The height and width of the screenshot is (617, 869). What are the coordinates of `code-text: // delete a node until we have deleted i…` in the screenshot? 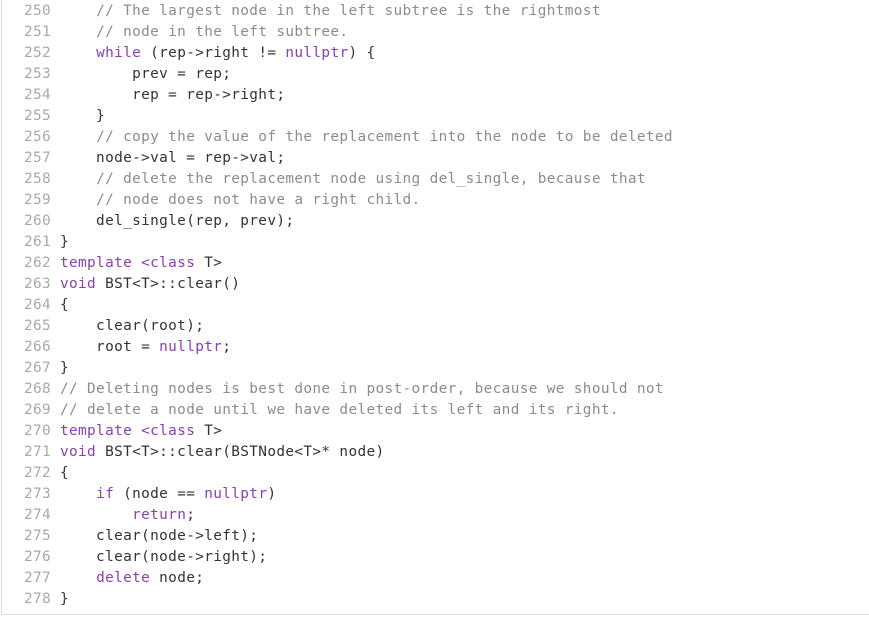 It's located at (335, 410).